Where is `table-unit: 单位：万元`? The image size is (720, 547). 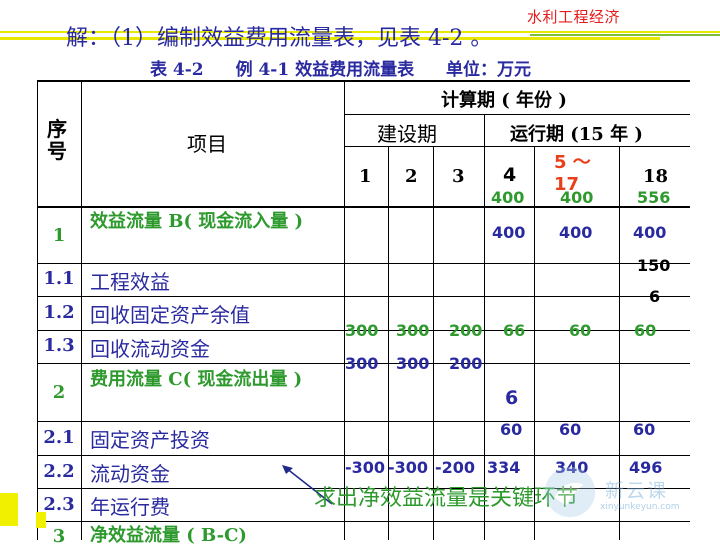 table-unit: 单位：万元 is located at coordinates (489, 70).